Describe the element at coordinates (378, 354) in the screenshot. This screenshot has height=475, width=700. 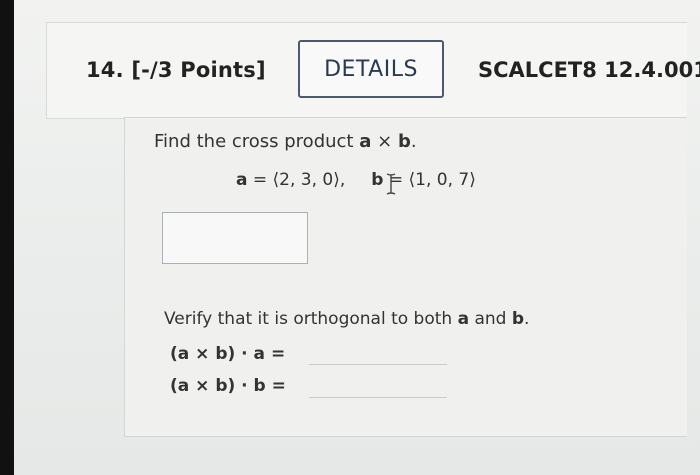
I see `dot-a-answer-input` at that location.